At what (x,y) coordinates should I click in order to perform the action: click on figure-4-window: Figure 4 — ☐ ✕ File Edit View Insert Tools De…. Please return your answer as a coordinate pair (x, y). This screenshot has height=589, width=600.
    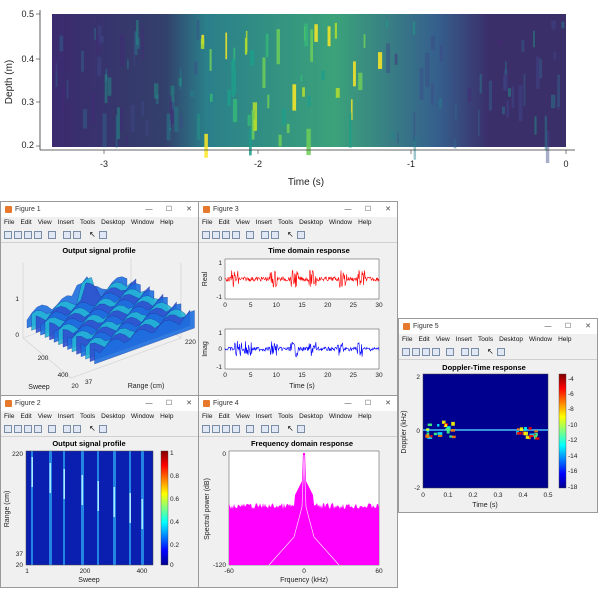
    Looking at the image, I should click on (298, 491).